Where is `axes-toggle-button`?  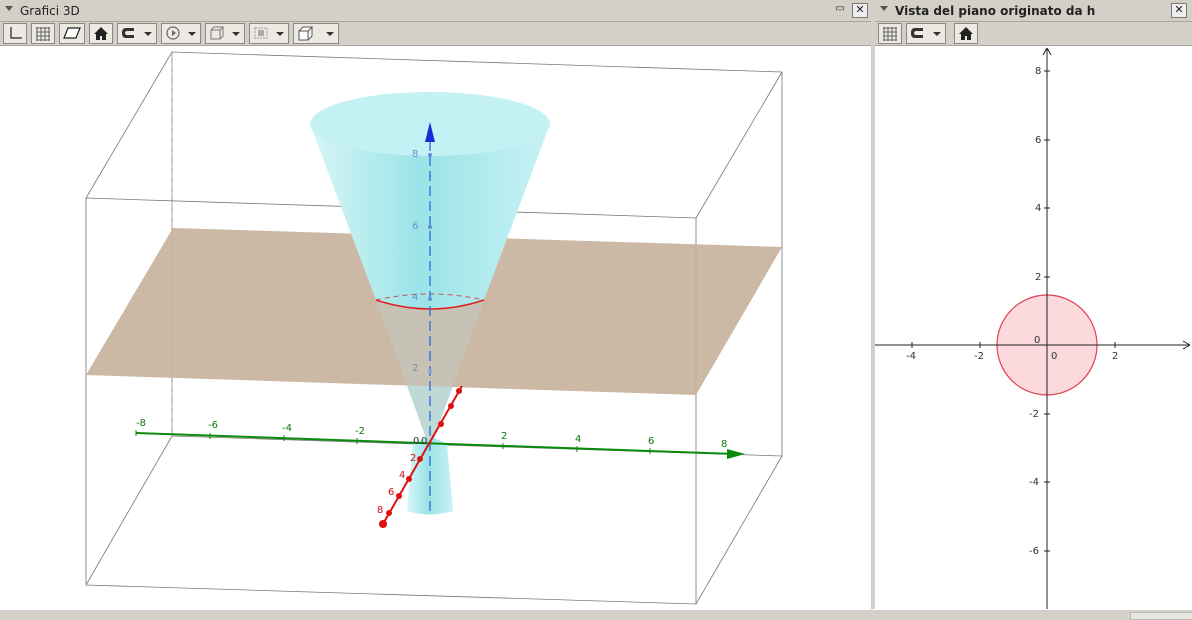
axes-toggle-button is located at coordinates (15, 33).